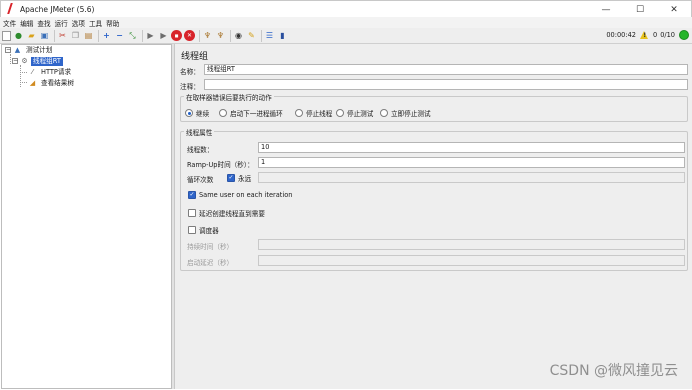  What do you see at coordinates (210, 247) in the screenshot?
I see `duration-label: 持续时间（秒）` at bounding box center [210, 247].